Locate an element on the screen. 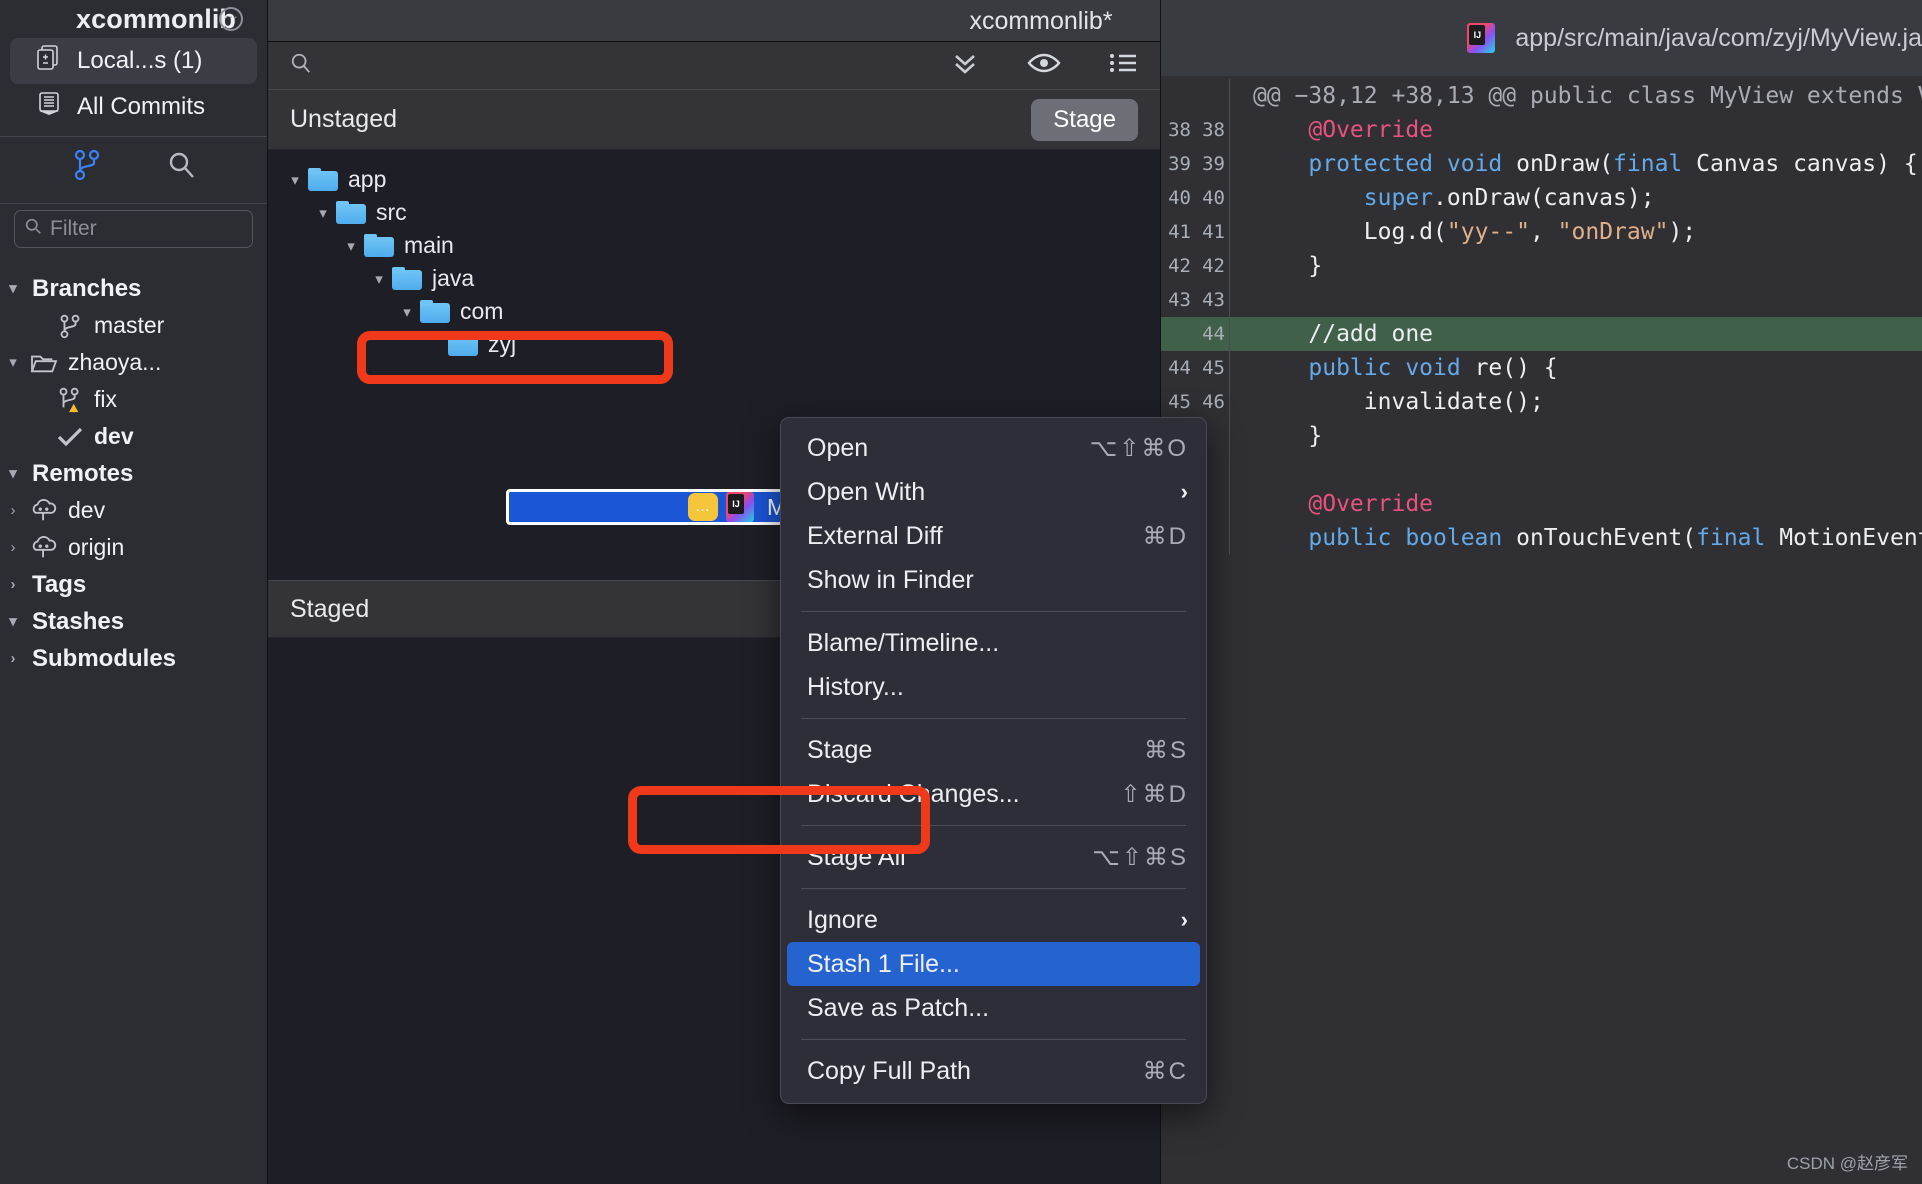 This screenshot has width=1922, height=1184. tree-folder-src: ▾ src is located at coordinates (714, 212).